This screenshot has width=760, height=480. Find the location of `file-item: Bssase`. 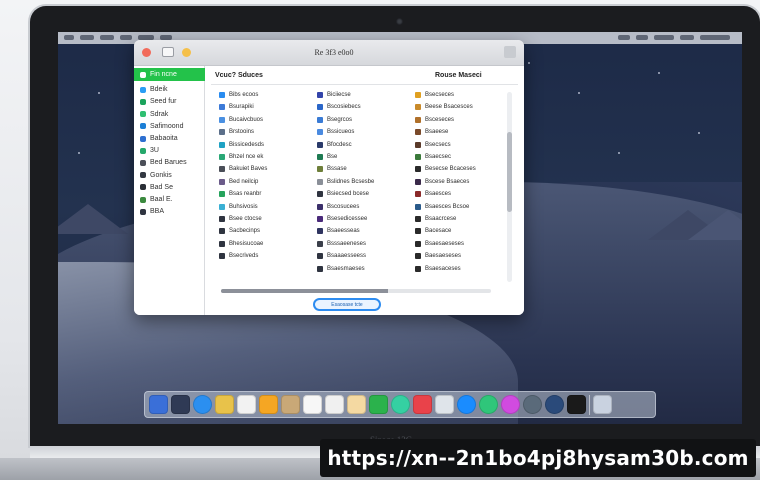

file-item: Bssase is located at coordinates (361, 169).